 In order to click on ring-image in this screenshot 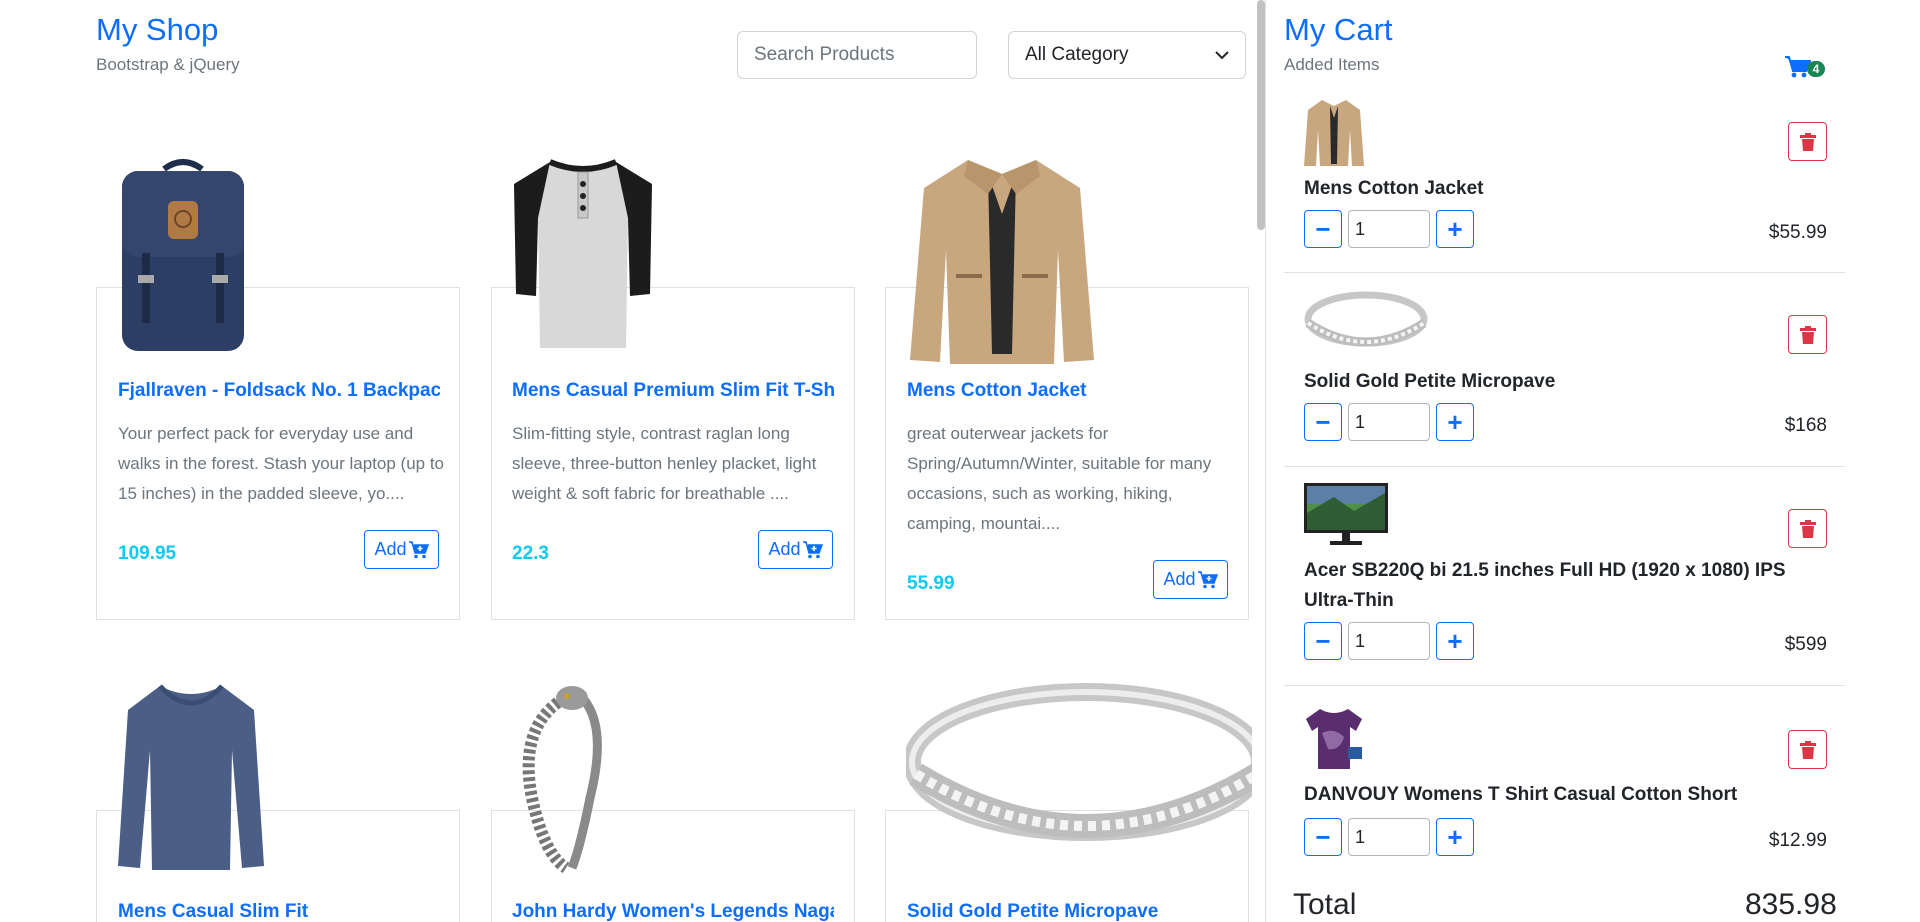, I will do `click(1079, 762)`.